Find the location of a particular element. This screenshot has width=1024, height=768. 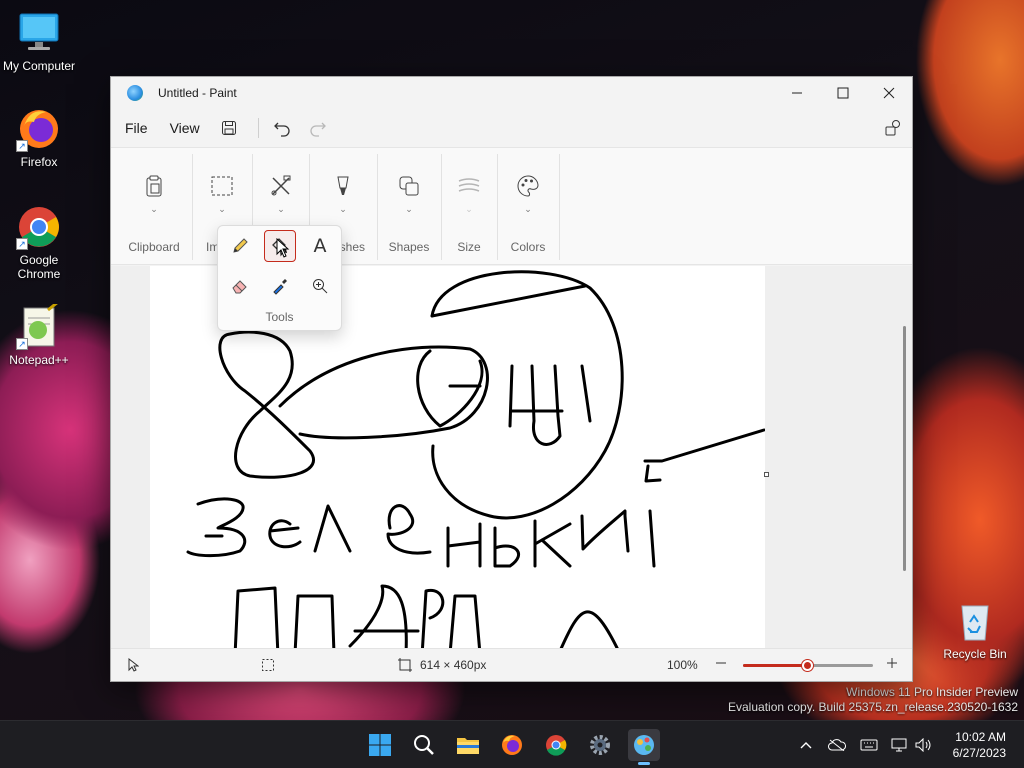

title-bar: Untitled - Paint is located at coordinates (511, 93).